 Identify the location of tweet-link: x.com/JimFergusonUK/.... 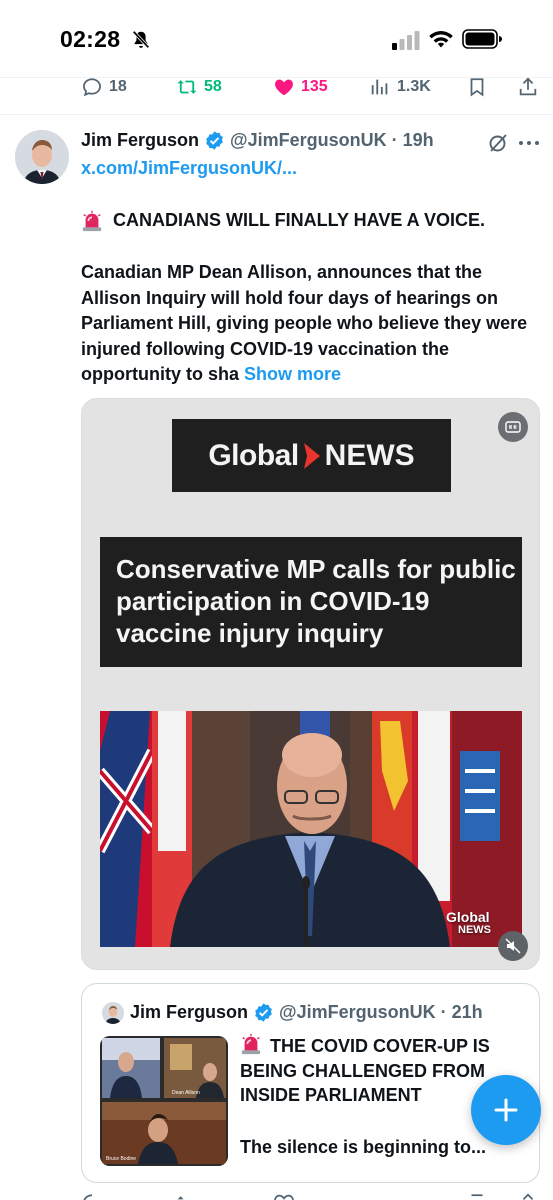
(189, 168).